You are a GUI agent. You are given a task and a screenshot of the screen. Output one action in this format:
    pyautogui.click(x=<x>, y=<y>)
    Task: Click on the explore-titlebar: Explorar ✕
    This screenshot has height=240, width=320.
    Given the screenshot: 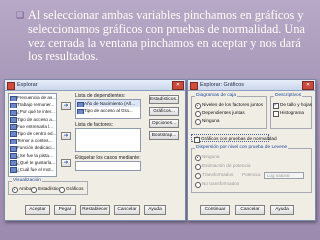 What is the action you would take?
    pyautogui.click(x=95, y=85)
    